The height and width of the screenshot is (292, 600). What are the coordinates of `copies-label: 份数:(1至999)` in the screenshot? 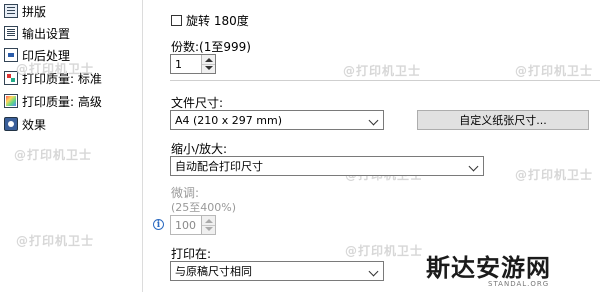 It's located at (211, 47).